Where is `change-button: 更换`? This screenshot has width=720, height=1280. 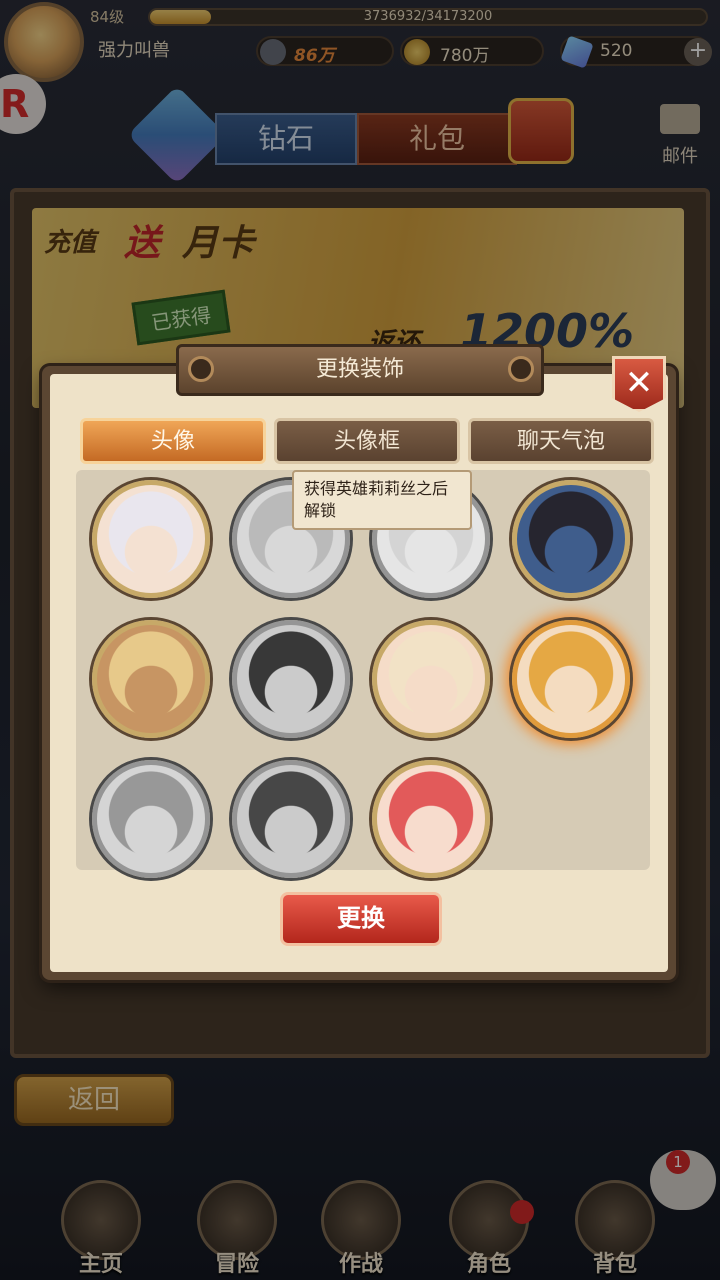
change-button: 更换 is located at coordinates (361, 919).